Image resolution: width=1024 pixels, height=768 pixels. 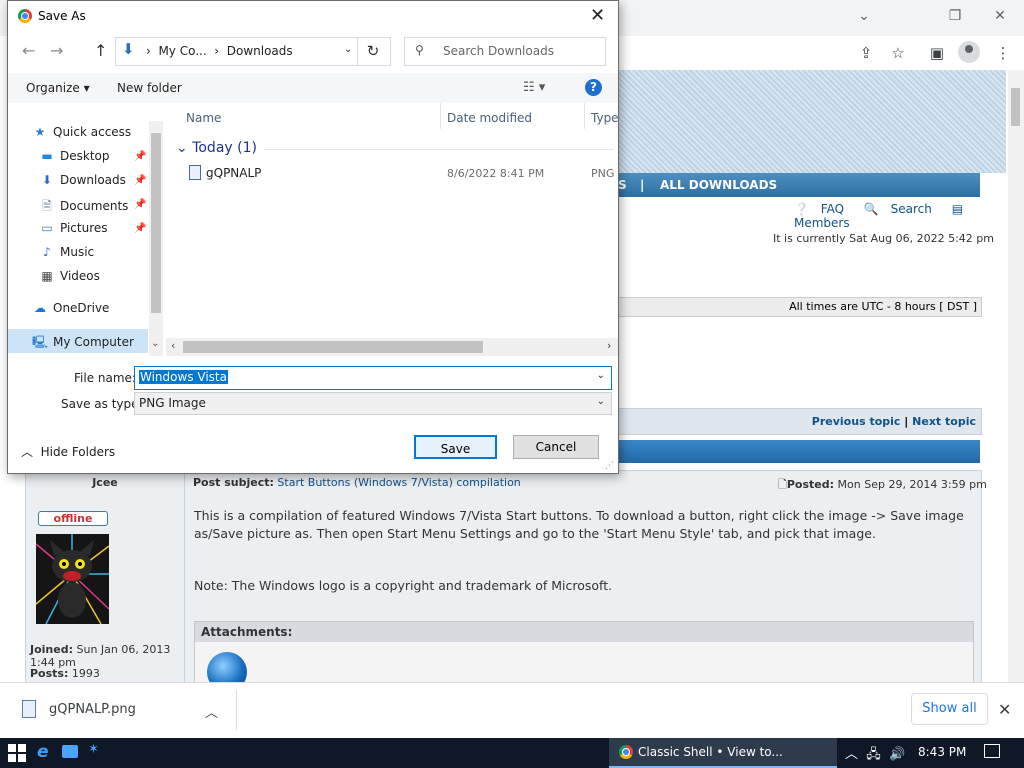 What do you see at coordinates (128, 49) in the screenshot?
I see `download-arrow-icon: ⬇` at bounding box center [128, 49].